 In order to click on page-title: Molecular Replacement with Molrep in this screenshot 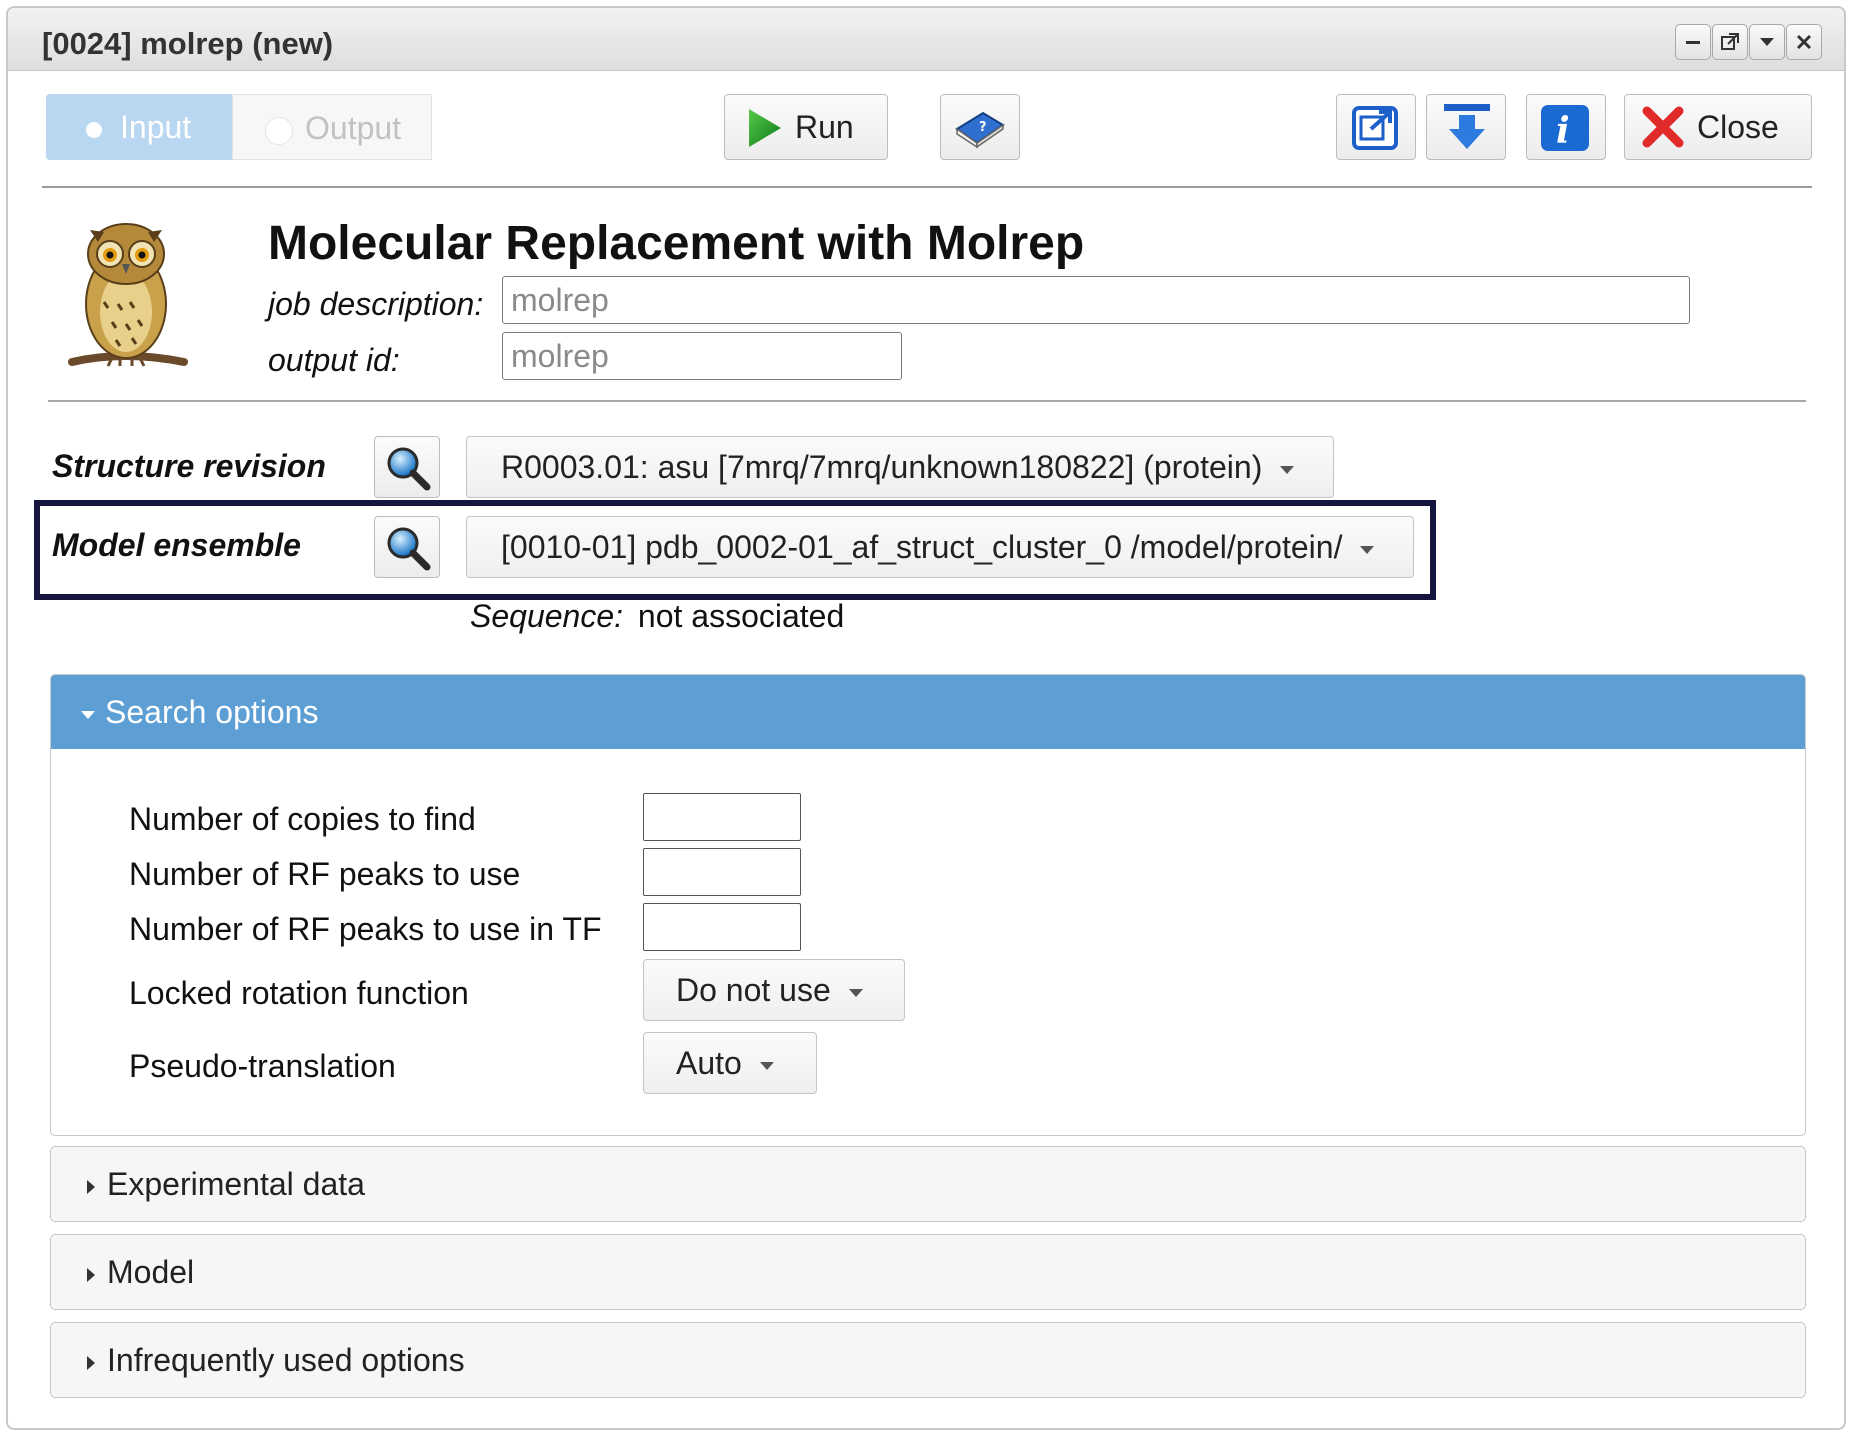, I will do `click(676, 243)`.